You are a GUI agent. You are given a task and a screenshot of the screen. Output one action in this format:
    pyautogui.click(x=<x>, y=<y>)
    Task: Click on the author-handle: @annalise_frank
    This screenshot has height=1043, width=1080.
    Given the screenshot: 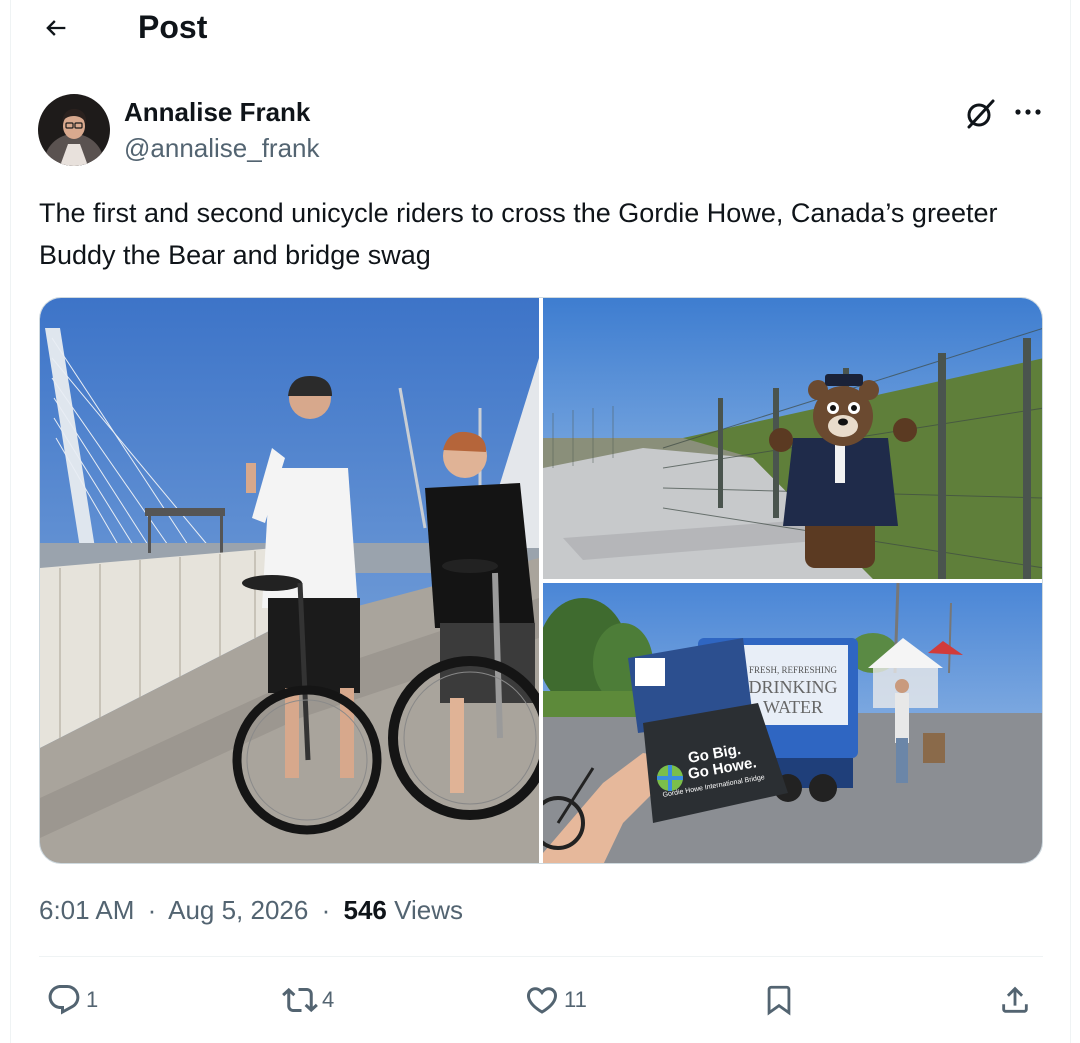 What is the action you would take?
    pyautogui.click(x=222, y=148)
    